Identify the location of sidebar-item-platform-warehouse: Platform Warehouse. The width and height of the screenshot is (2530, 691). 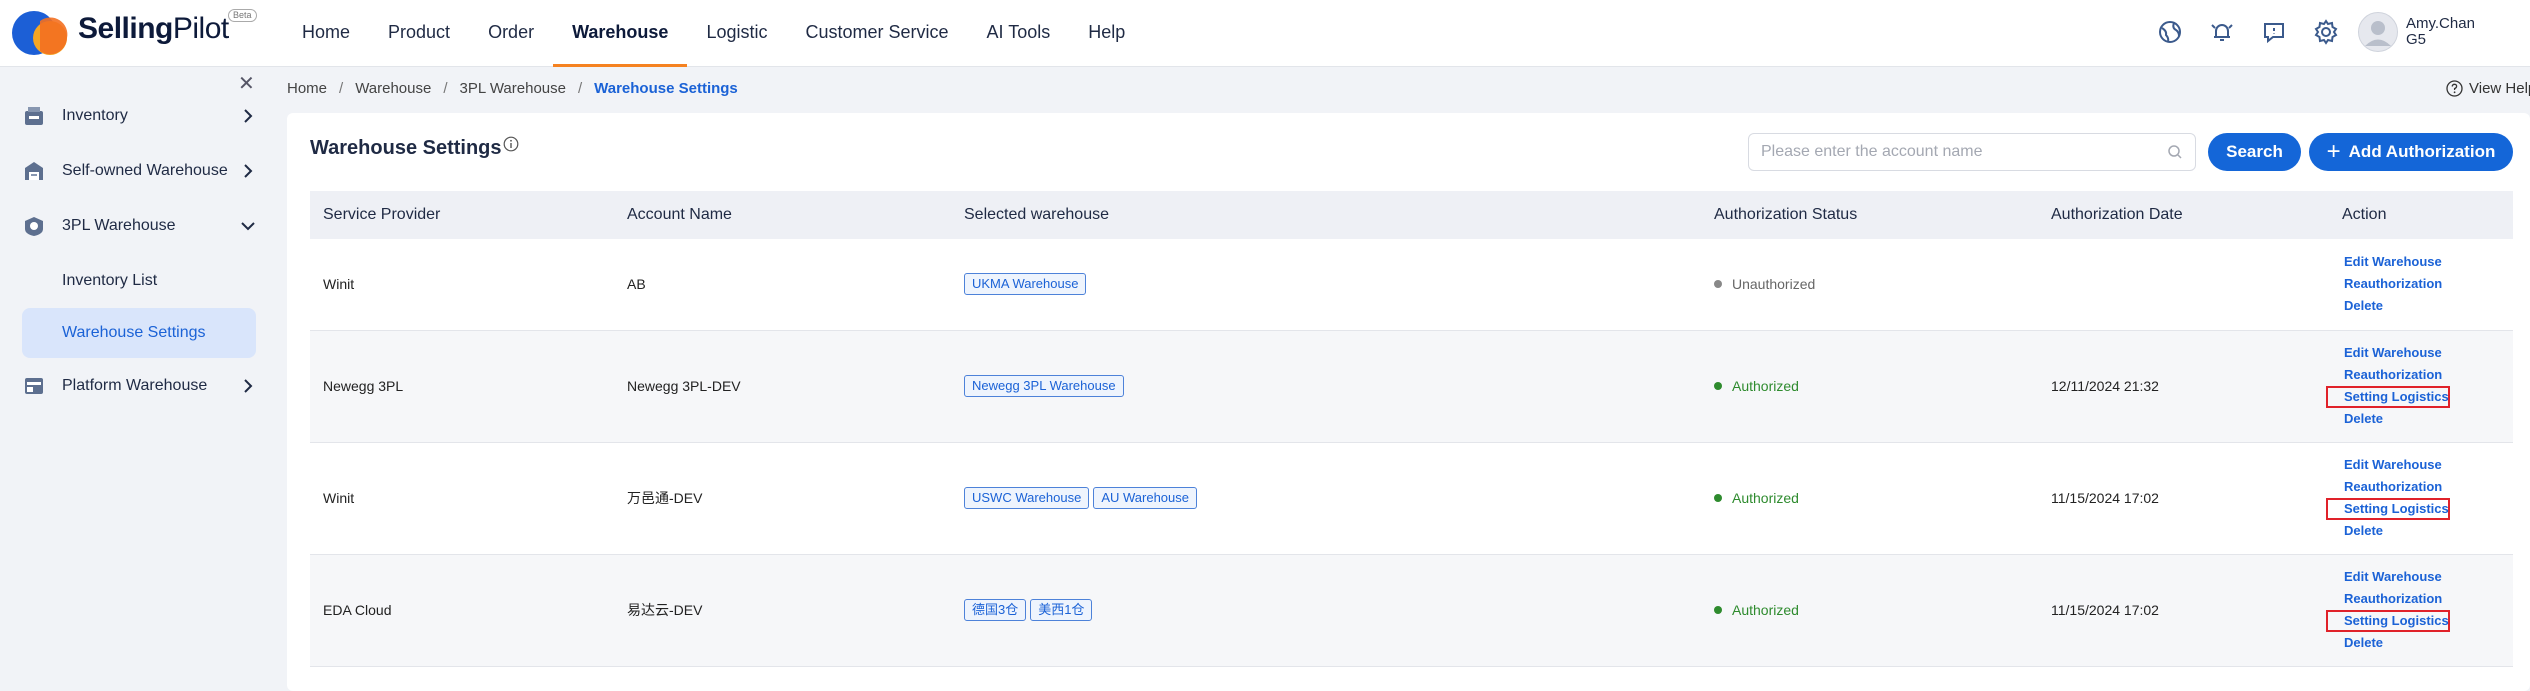
(139, 386).